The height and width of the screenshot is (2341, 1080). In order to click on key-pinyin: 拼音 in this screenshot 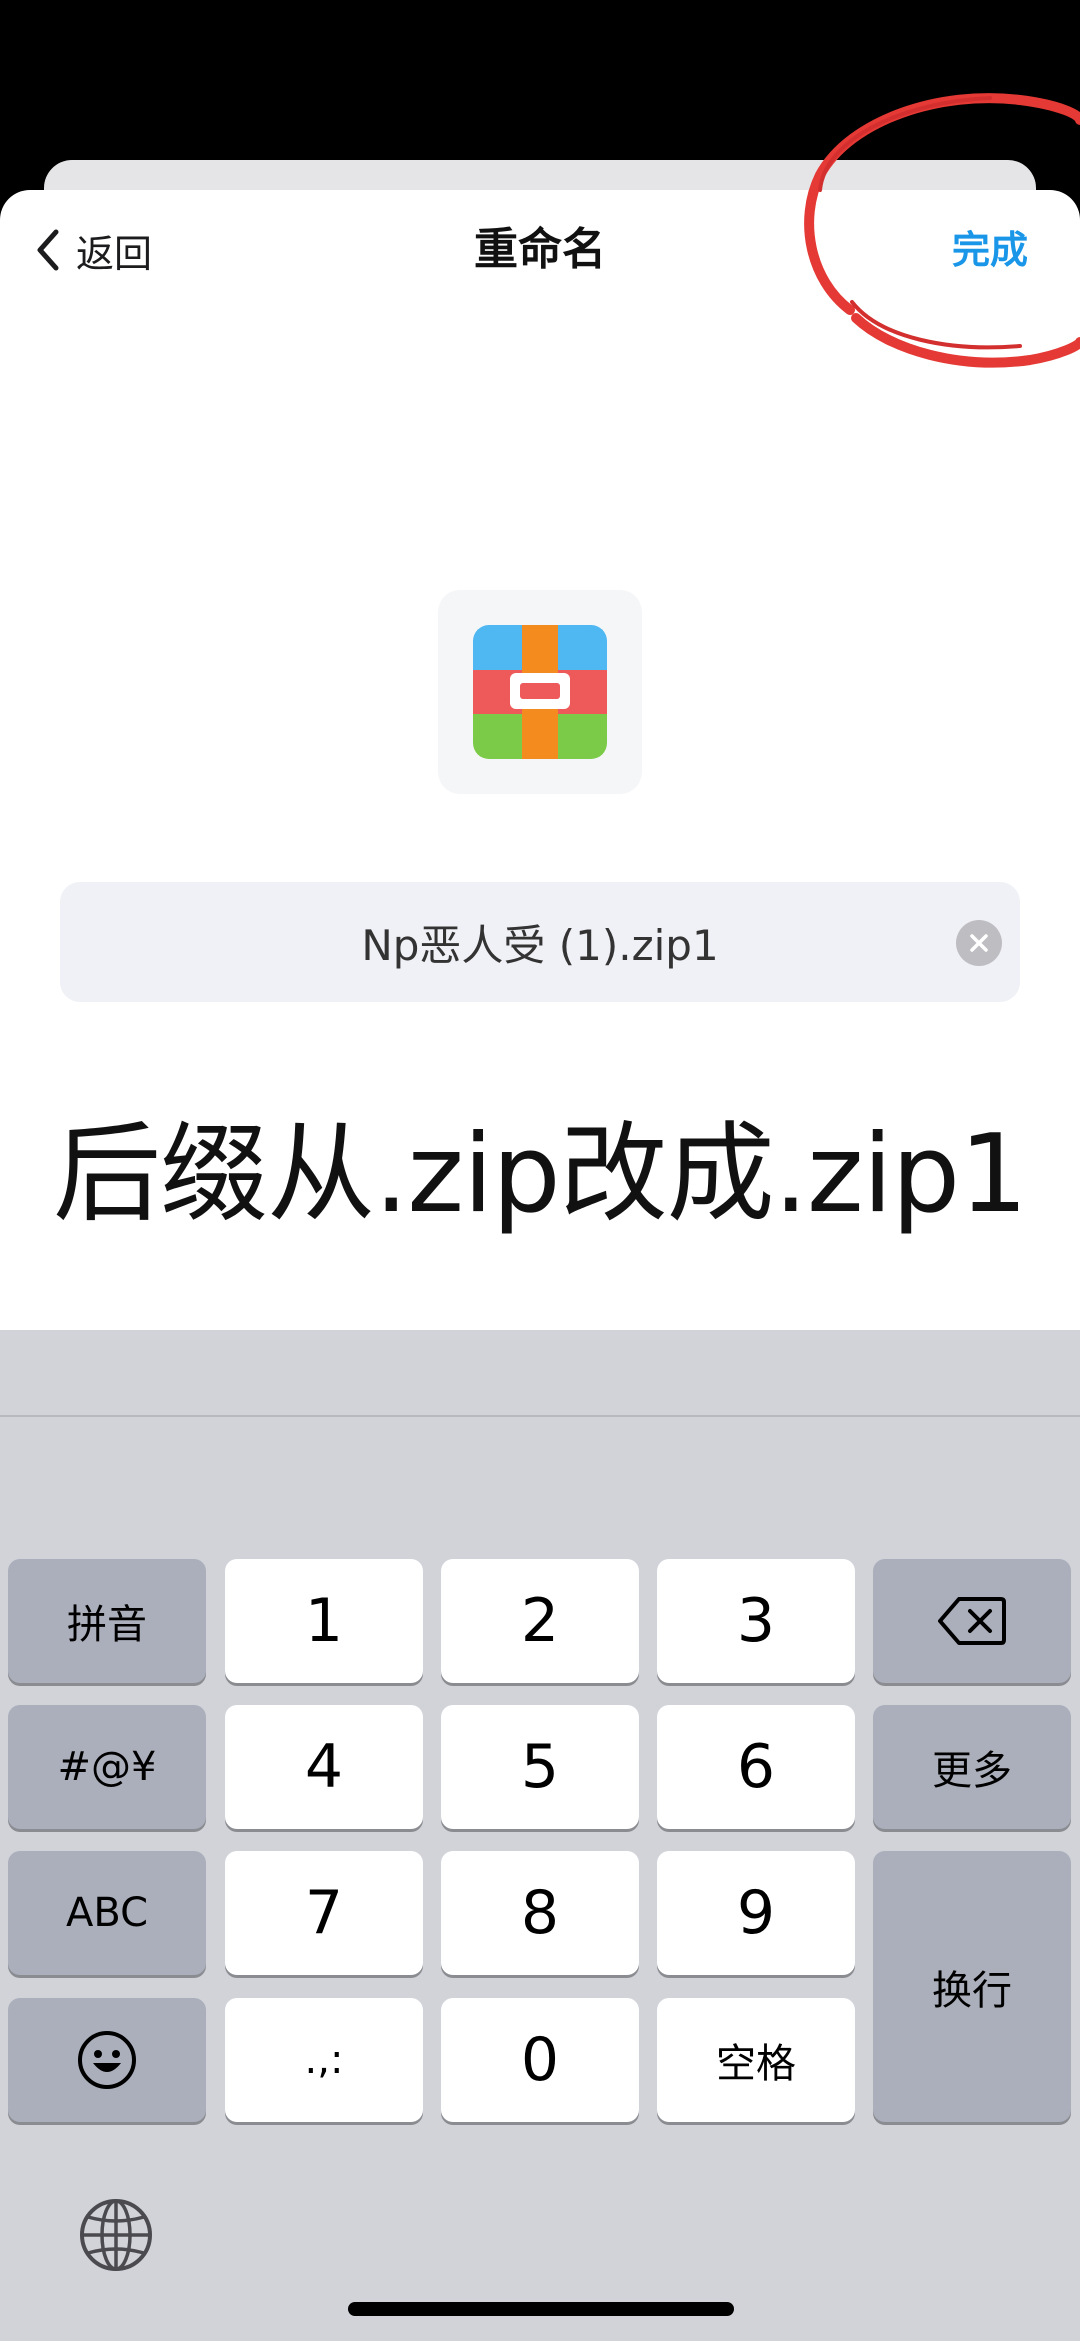, I will do `click(107, 1621)`.